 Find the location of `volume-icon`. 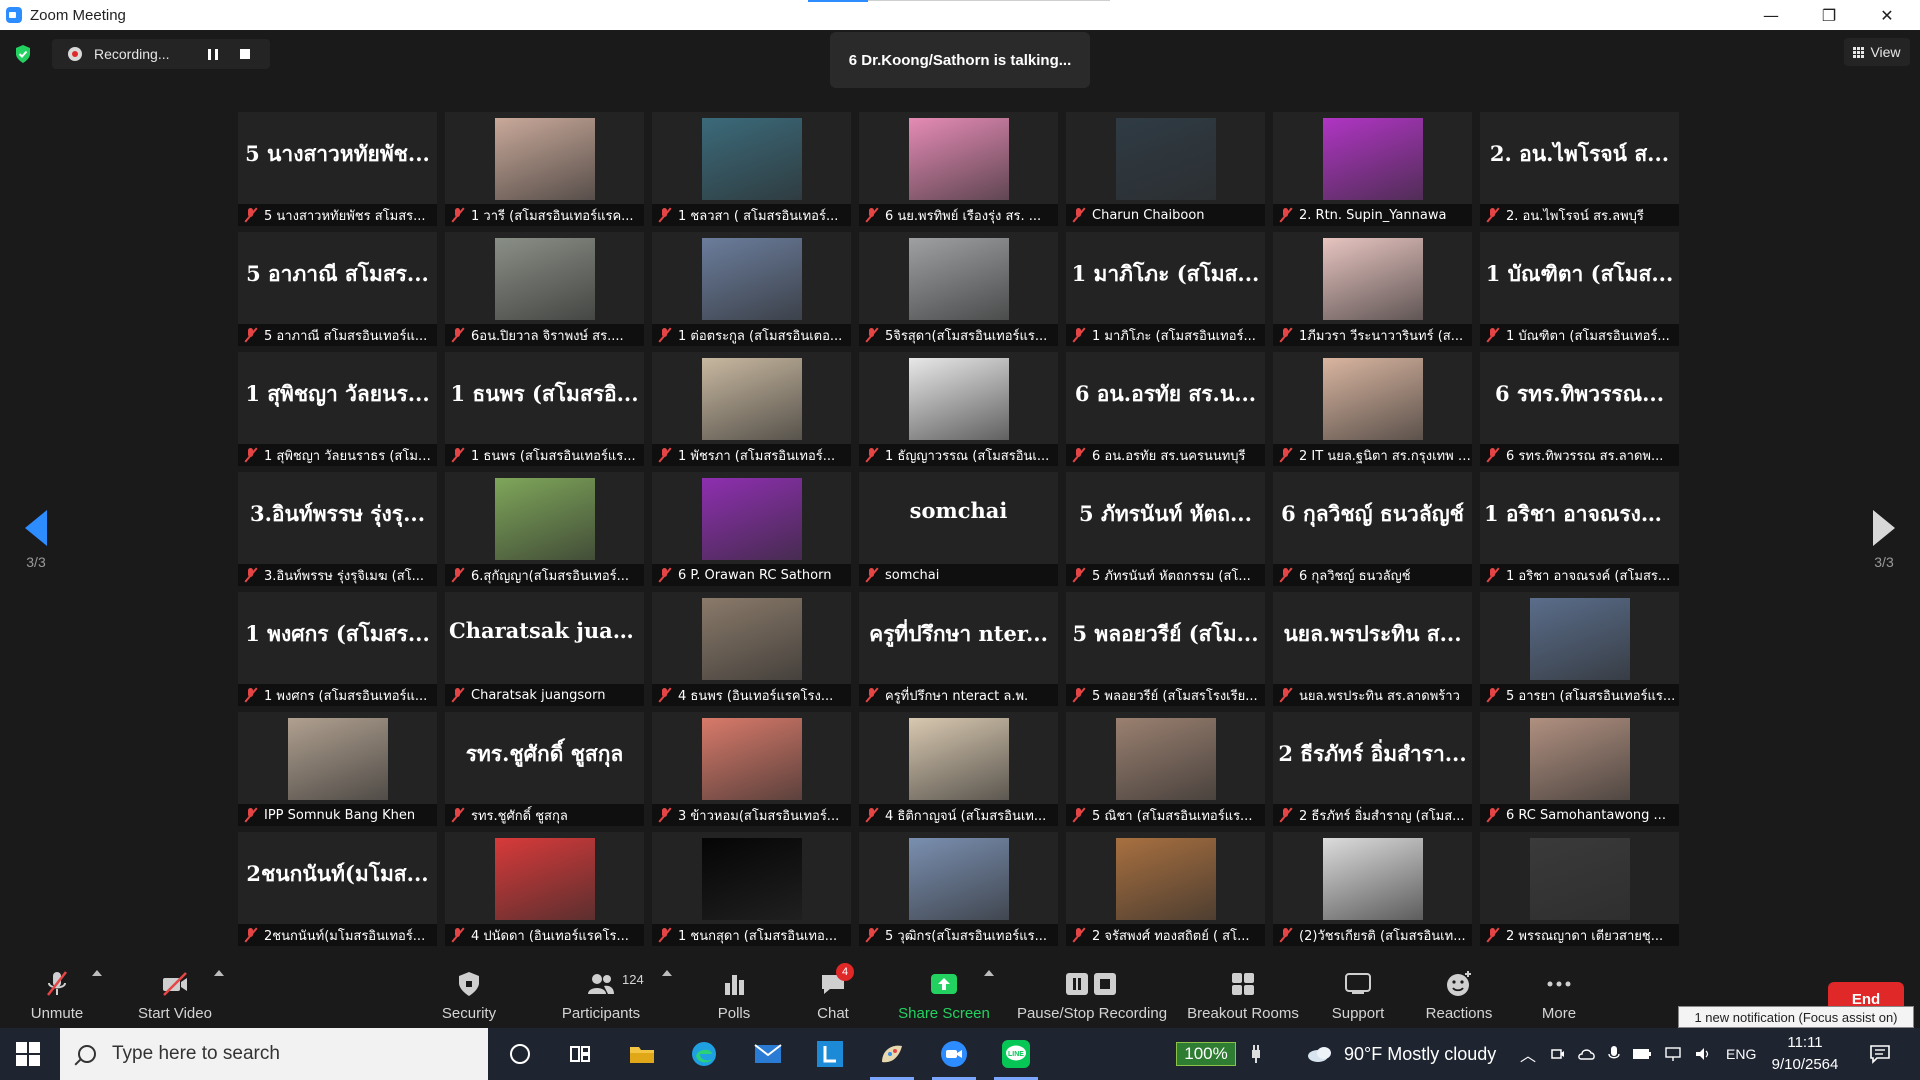

volume-icon is located at coordinates (1703, 1054).